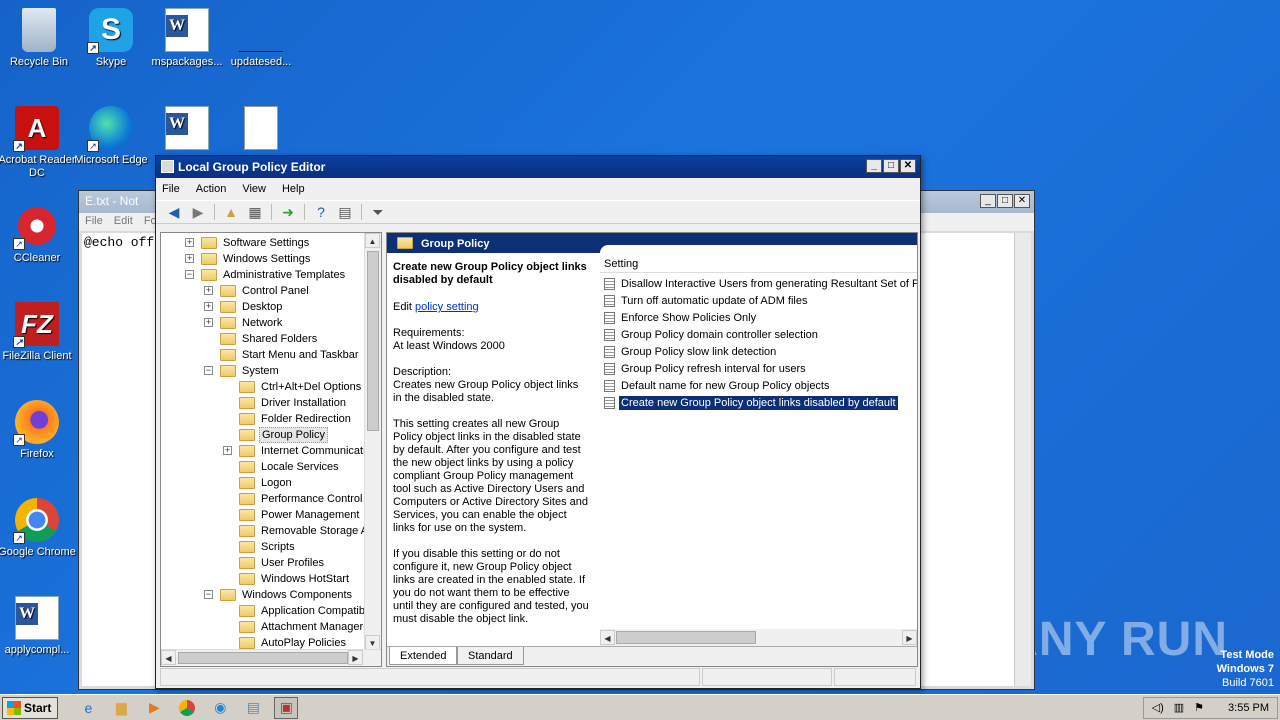 The width and height of the screenshot is (1280, 720). What do you see at coordinates (88, 708) in the screenshot?
I see `ie-icon: e` at bounding box center [88, 708].